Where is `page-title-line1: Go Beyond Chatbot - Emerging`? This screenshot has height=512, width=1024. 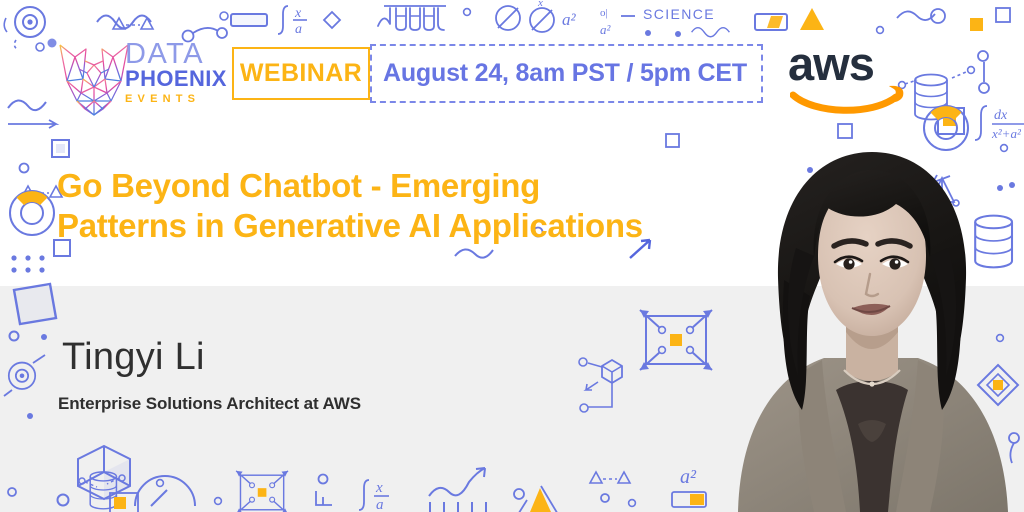
page-title-line1: Go Beyond Chatbot - Emerging is located at coordinates (298, 185).